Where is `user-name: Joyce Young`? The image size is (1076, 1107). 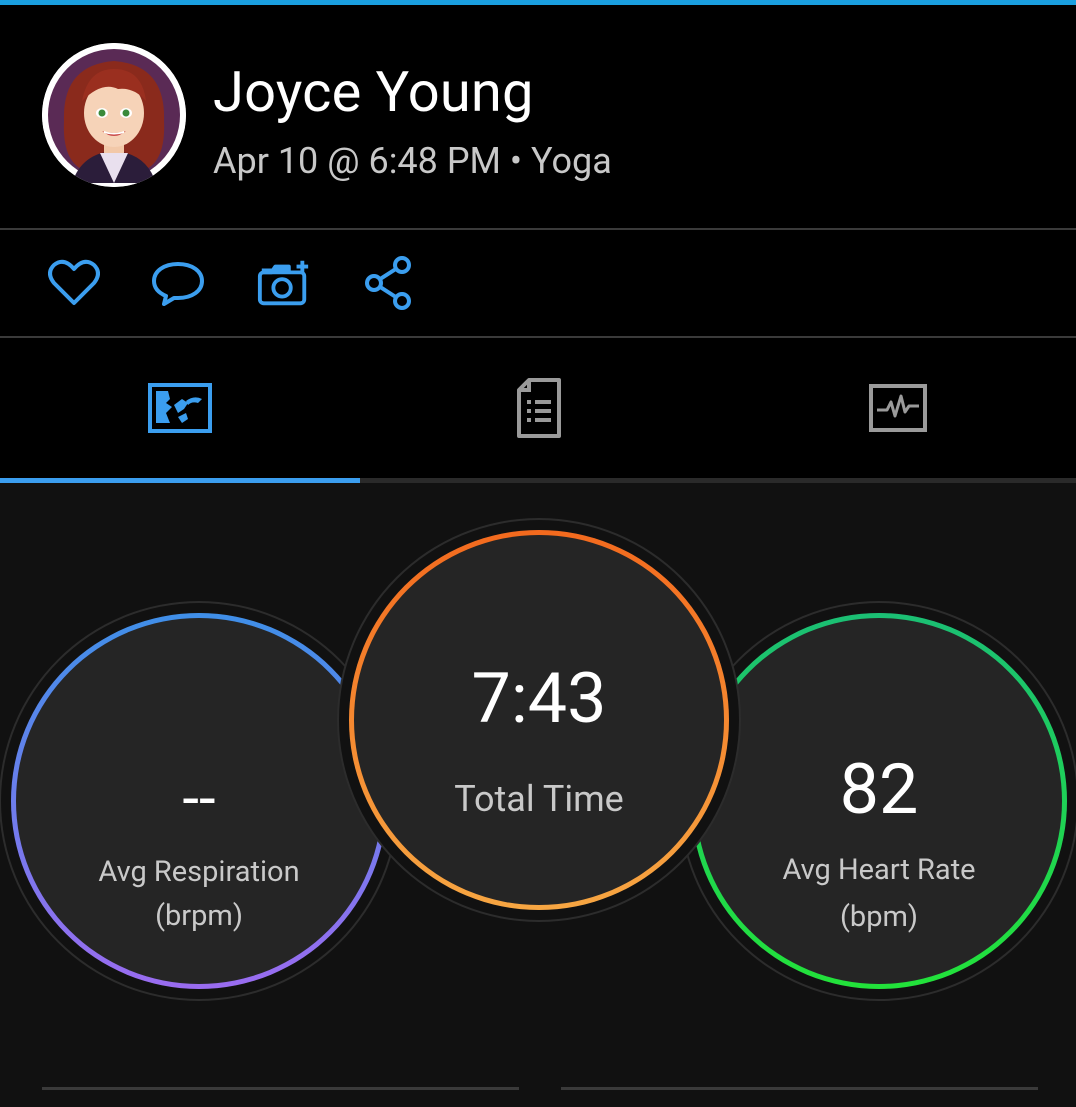
user-name: Joyce Young is located at coordinates (373, 92).